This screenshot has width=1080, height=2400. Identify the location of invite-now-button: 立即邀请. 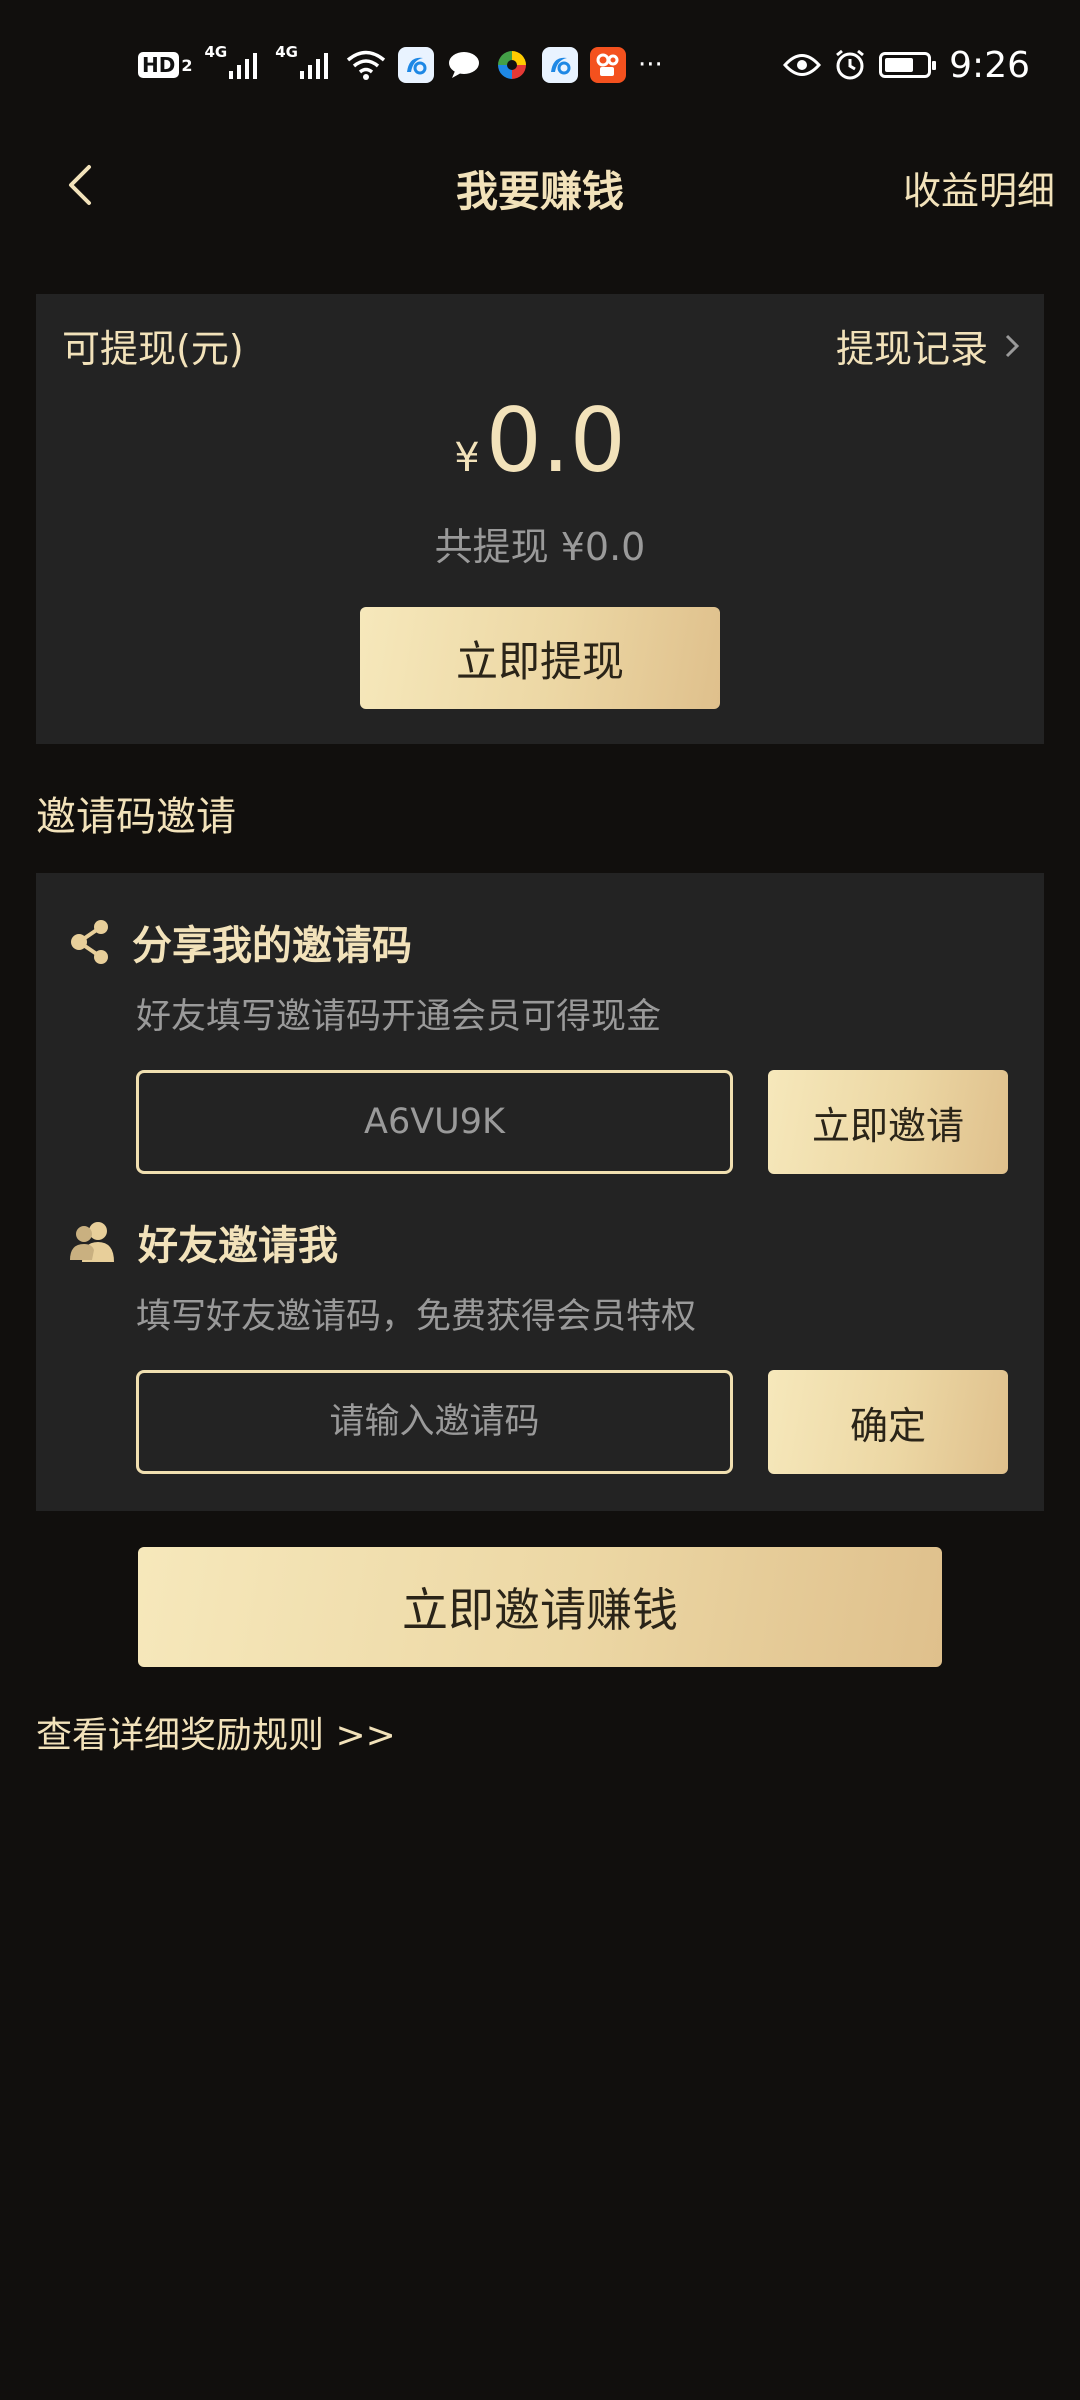
(888, 1122).